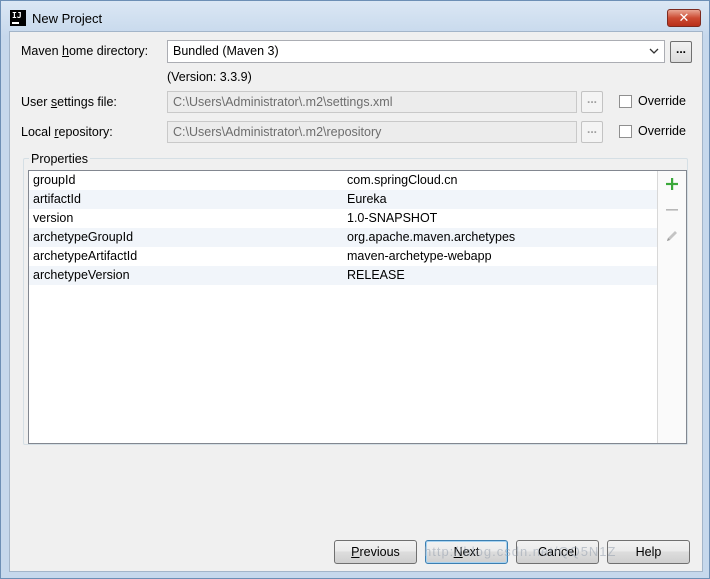  Describe the element at coordinates (367, 199) in the screenshot. I see `property-value: Eureka` at that location.